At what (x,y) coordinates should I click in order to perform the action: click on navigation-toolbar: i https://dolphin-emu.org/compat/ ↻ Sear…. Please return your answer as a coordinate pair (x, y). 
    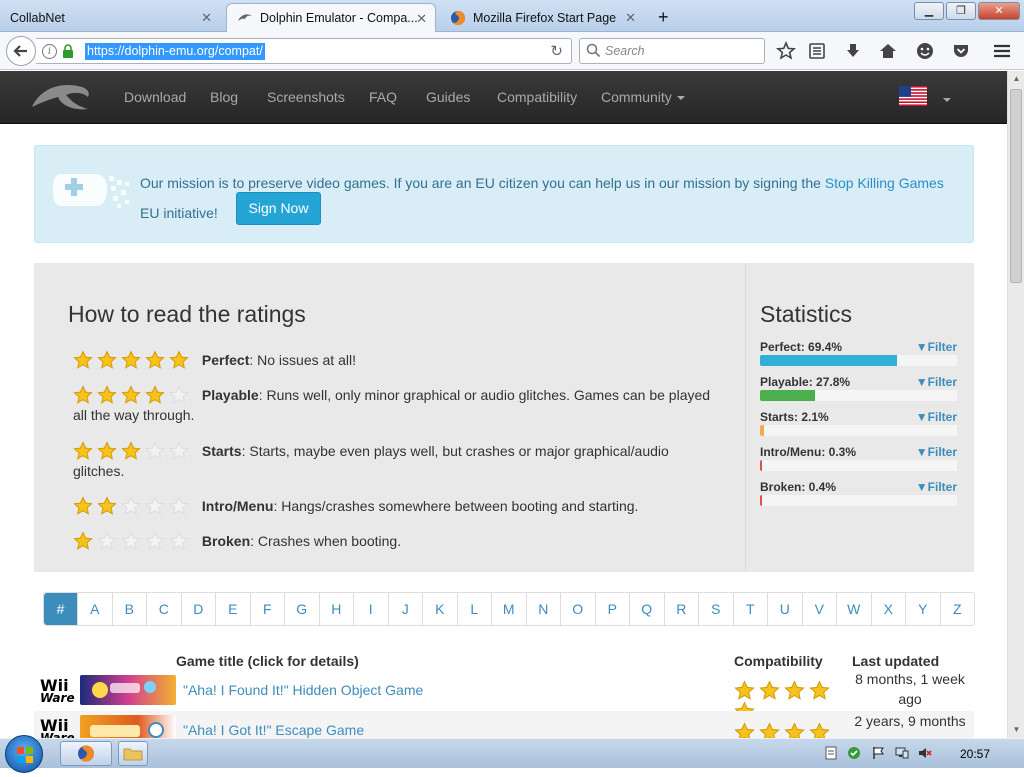
    Looking at the image, I should click on (512, 51).